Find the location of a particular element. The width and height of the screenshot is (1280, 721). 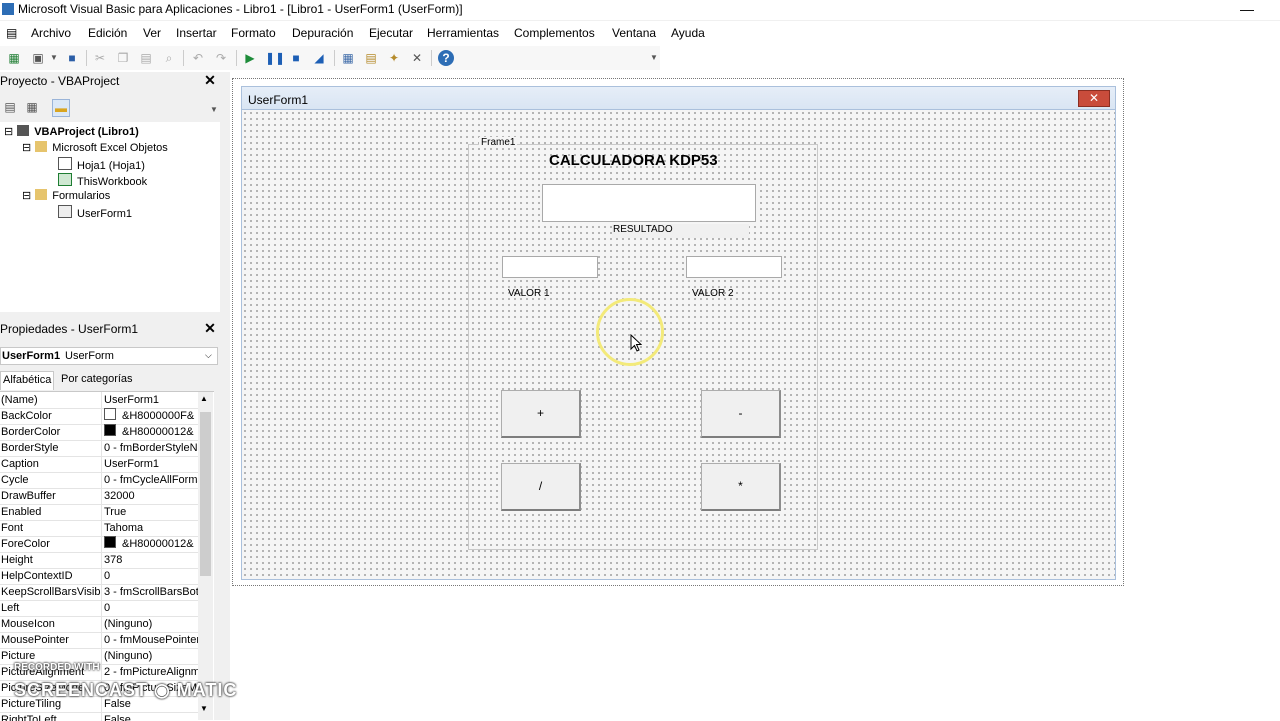

pause-icon: ❚❚ is located at coordinates (275, 58).